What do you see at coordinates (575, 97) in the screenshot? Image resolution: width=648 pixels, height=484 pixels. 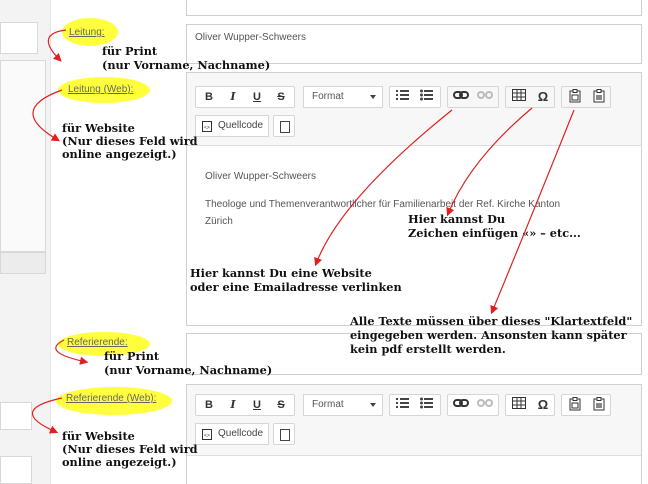 I see `paste-text-icon` at bounding box center [575, 97].